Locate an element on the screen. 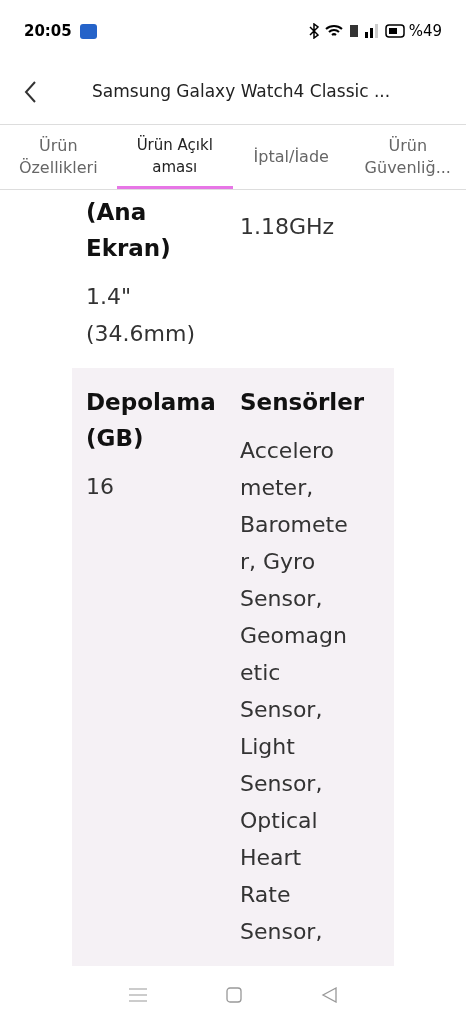  battery-percent: %49 is located at coordinates (425, 31).